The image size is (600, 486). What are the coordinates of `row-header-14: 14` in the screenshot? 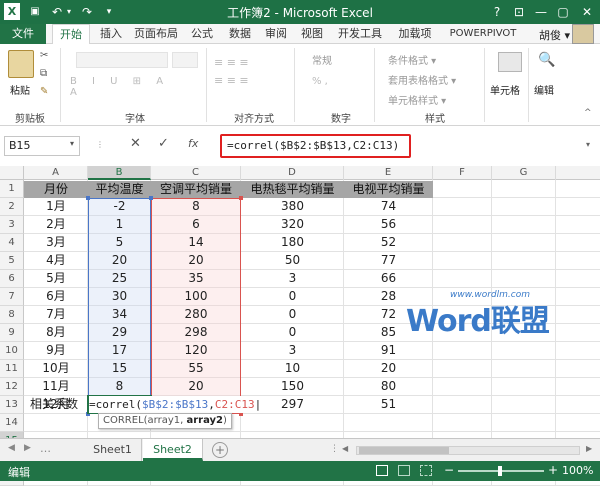 It's located at (12, 423).